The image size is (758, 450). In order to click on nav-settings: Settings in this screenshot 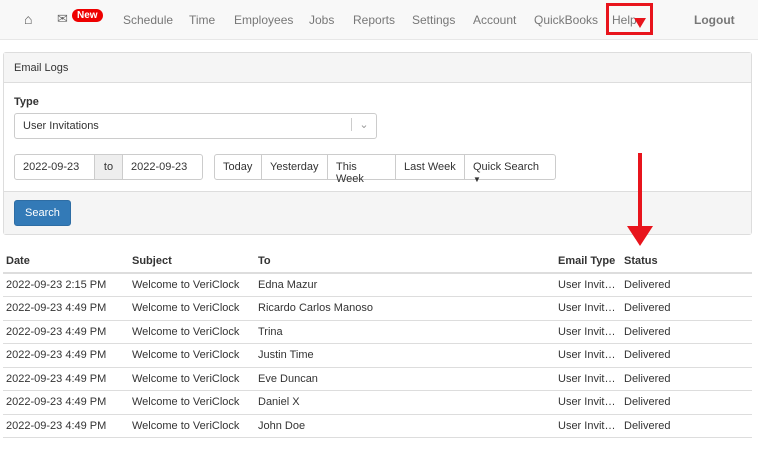, I will do `click(433, 20)`.